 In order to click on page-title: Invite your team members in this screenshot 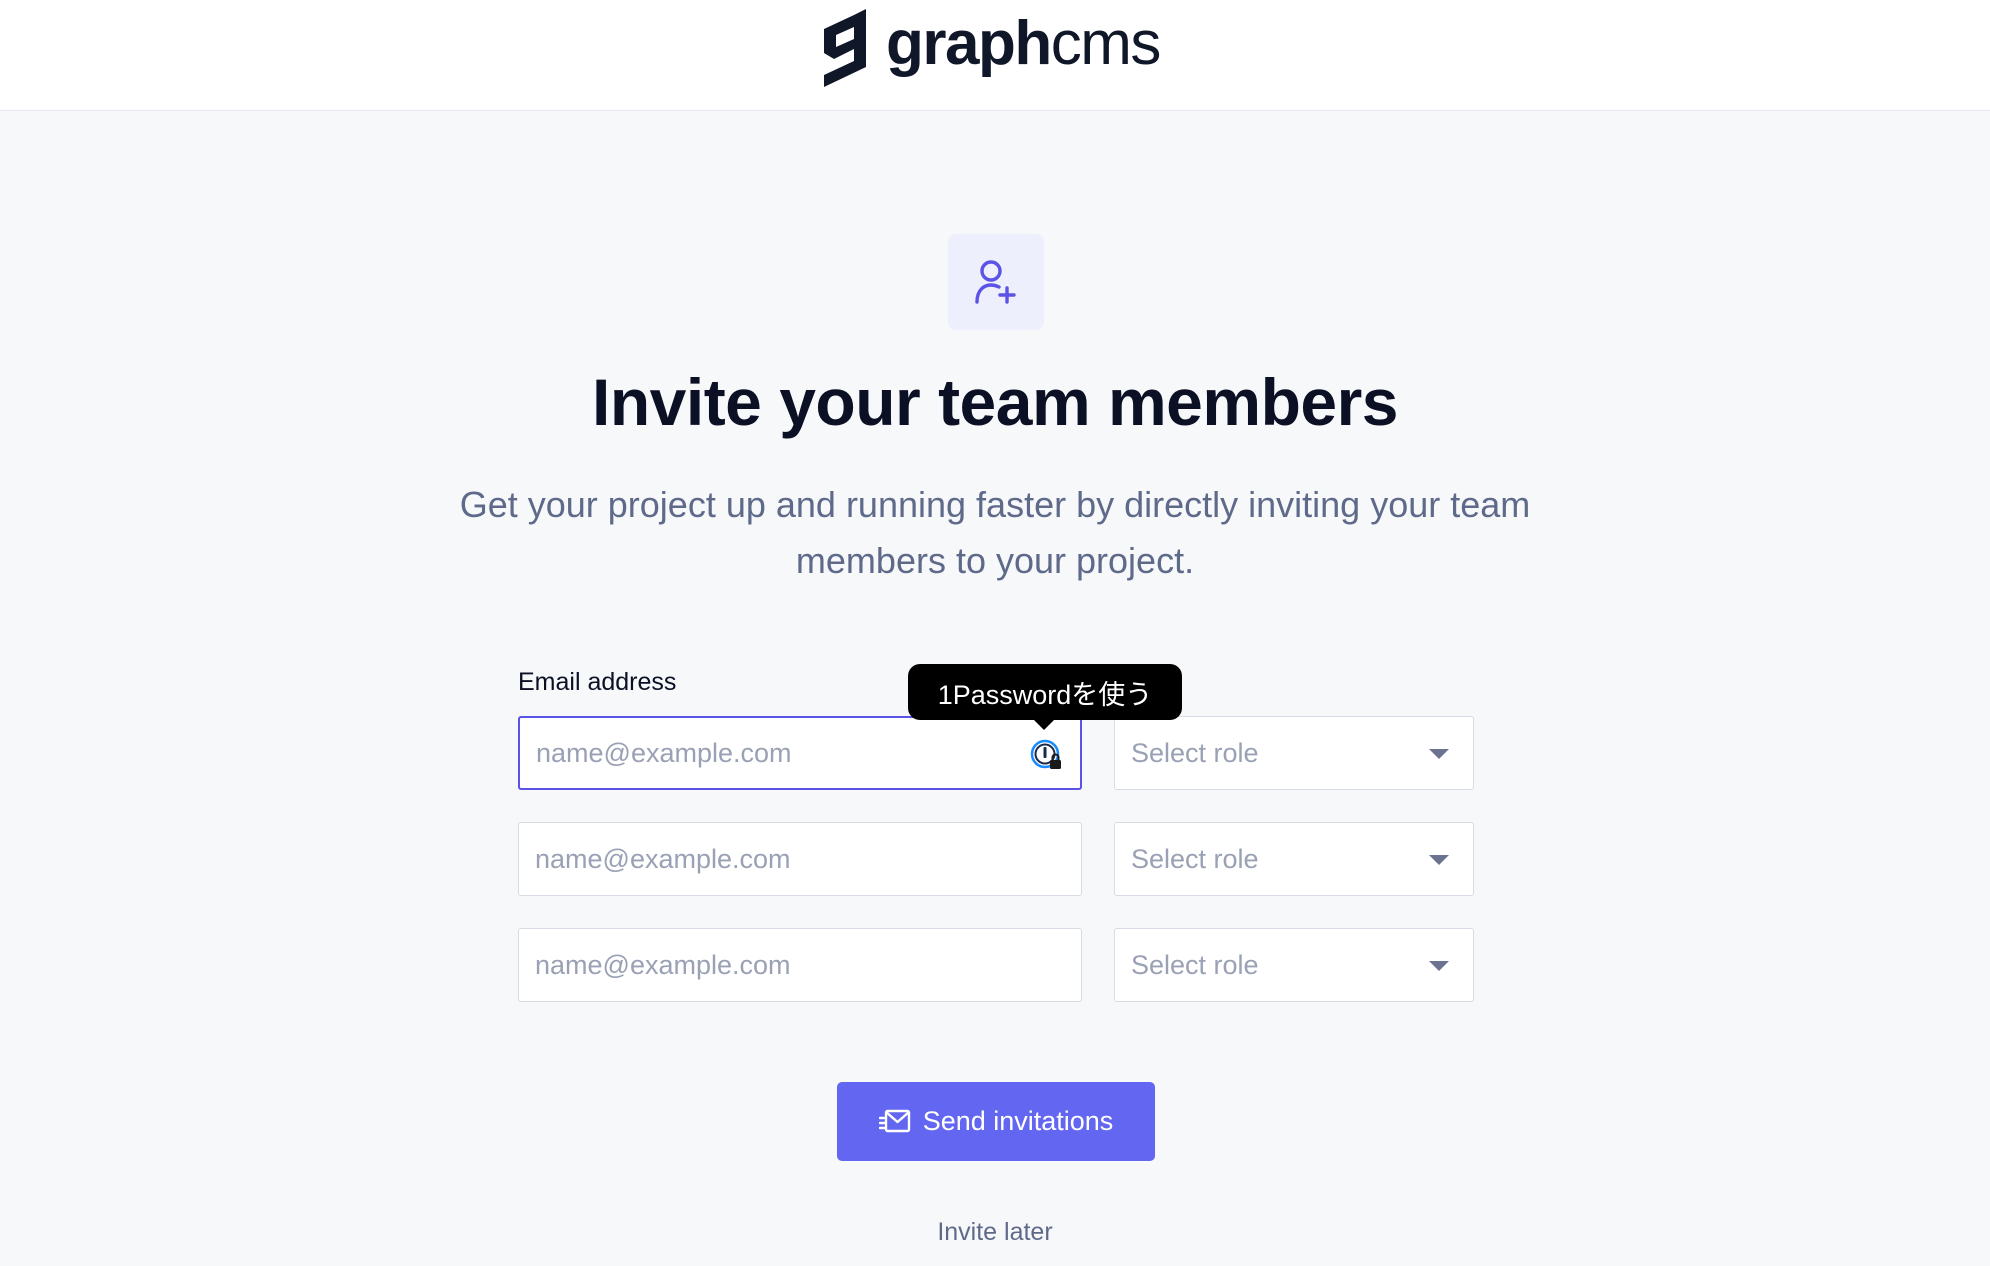, I will do `click(995, 402)`.